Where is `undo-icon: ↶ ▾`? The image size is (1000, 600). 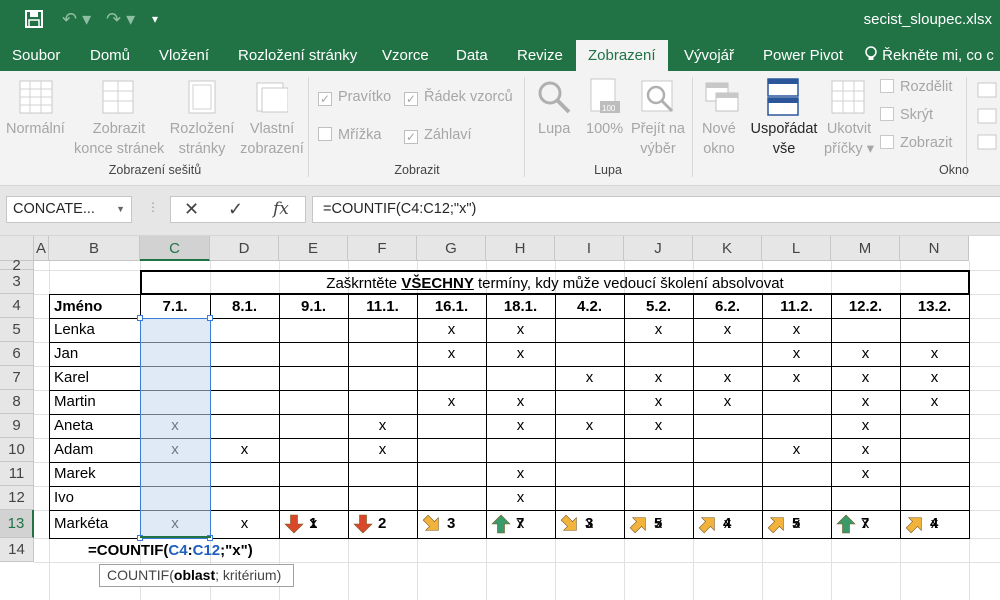
undo-icon: ↶ ▾ is located at coordinates (76, 19).